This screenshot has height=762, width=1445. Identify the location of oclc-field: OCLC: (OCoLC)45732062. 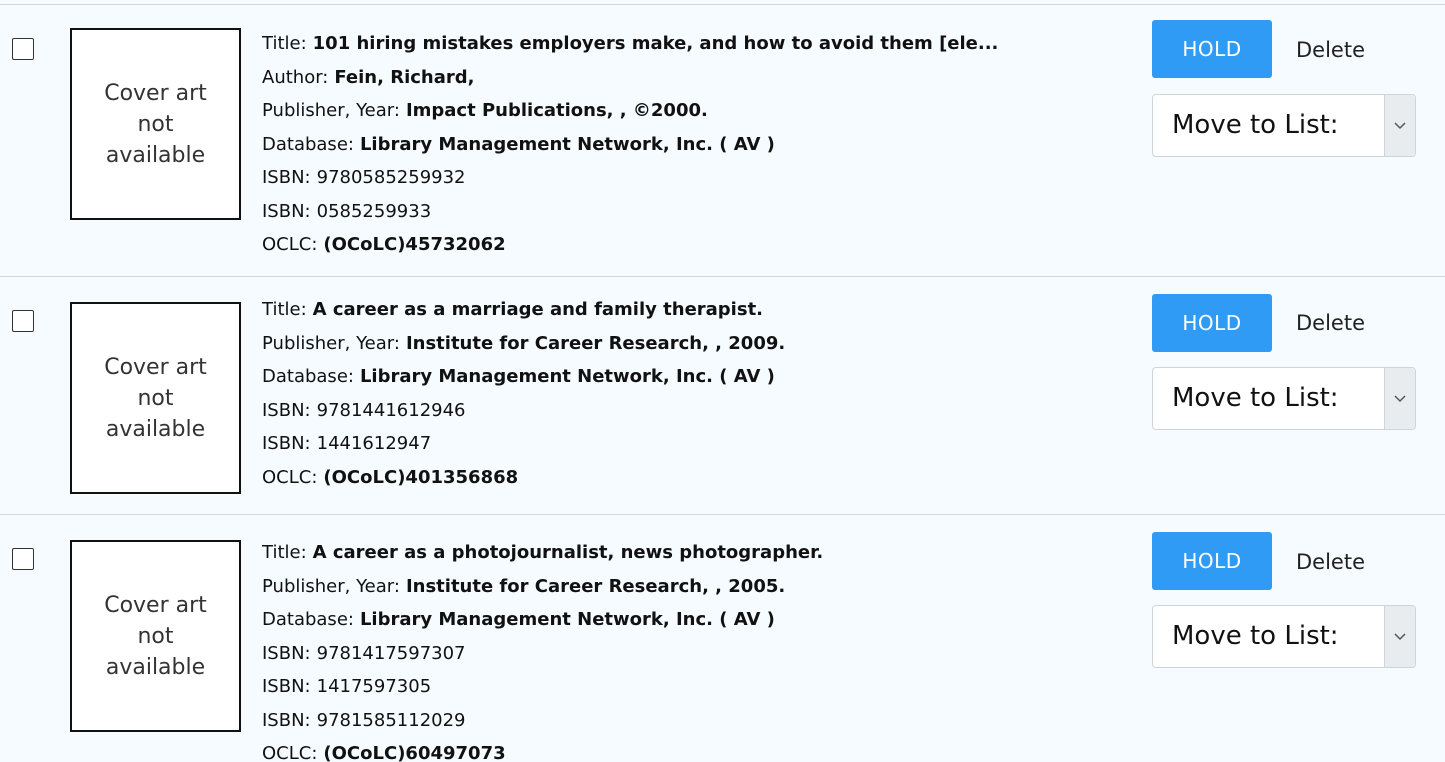
(692, 245).